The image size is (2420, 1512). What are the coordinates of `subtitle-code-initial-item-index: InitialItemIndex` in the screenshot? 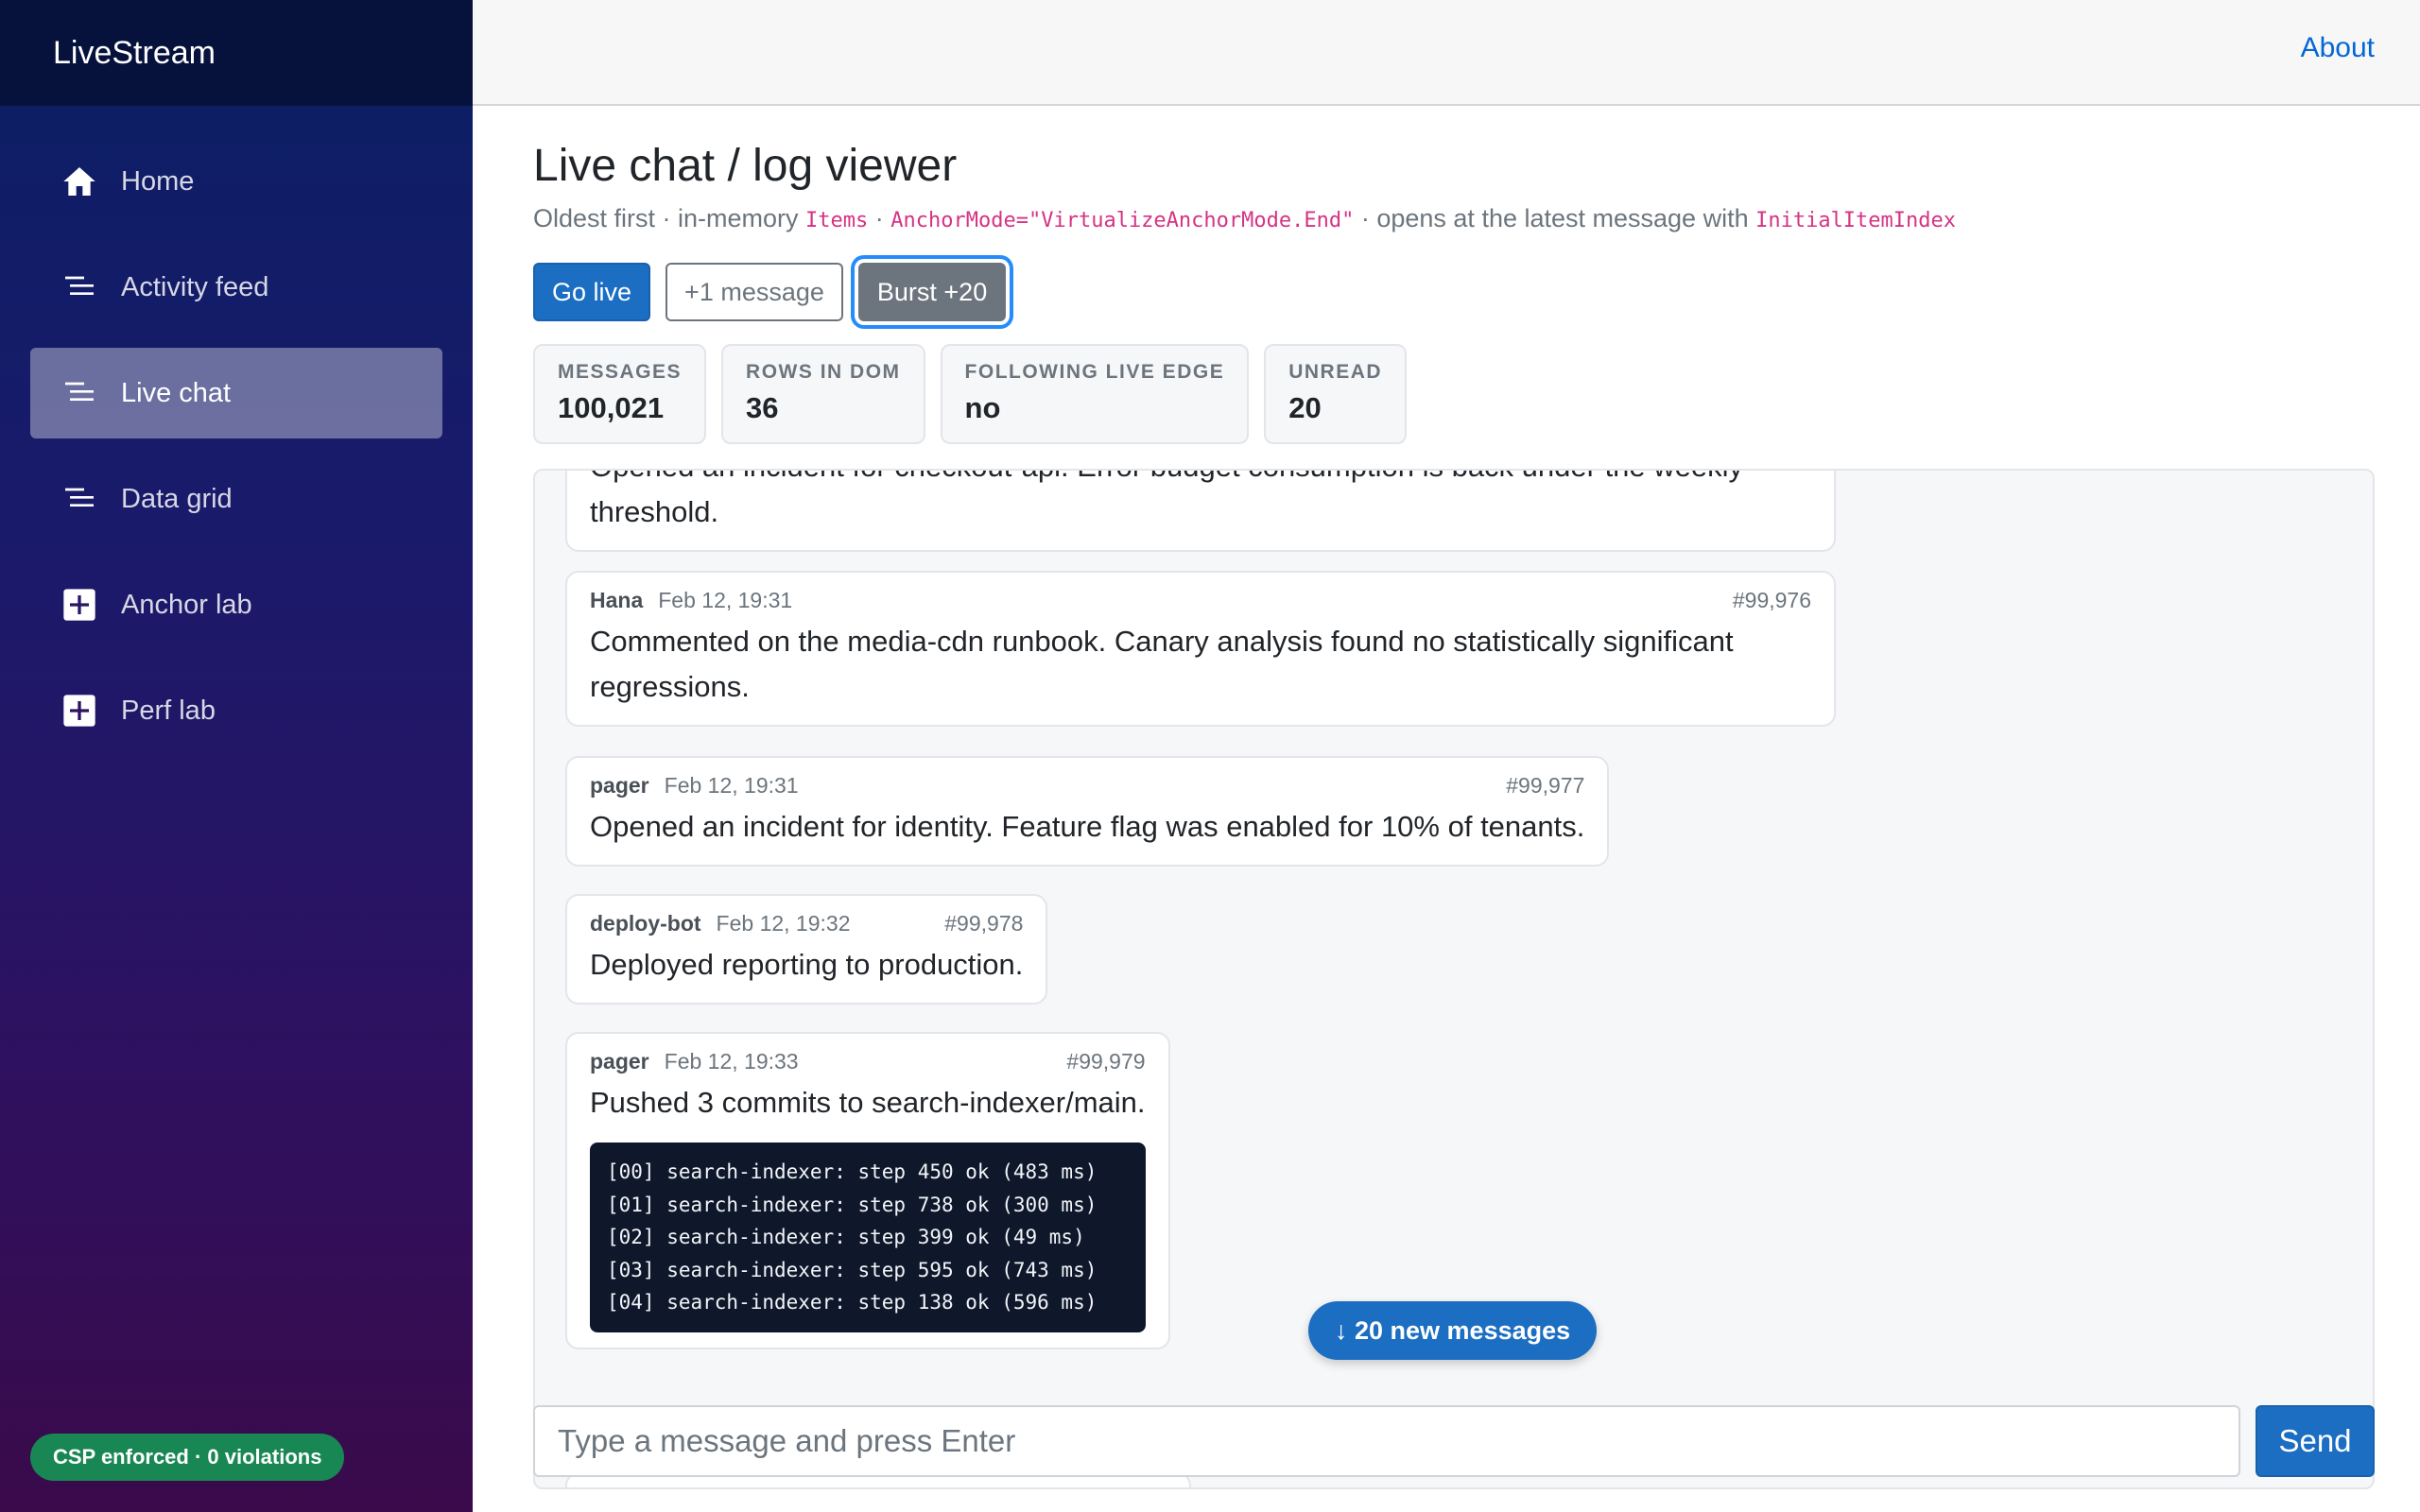 It's located at (1856, 220).